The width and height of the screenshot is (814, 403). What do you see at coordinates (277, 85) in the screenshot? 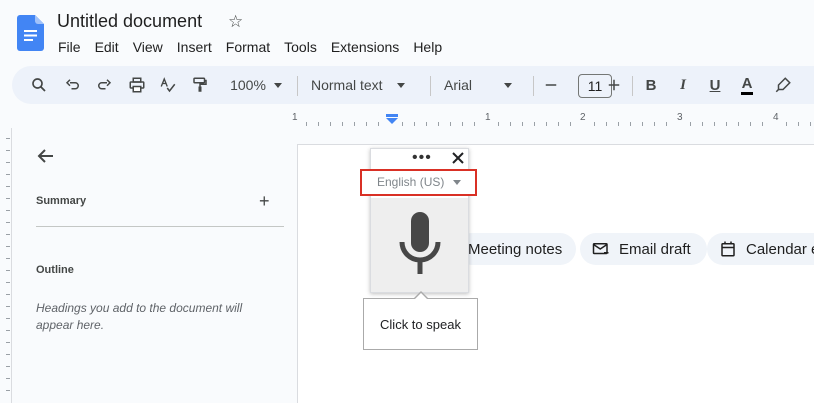
I see `chevron-down-icon` at bounding box center [277, 85].